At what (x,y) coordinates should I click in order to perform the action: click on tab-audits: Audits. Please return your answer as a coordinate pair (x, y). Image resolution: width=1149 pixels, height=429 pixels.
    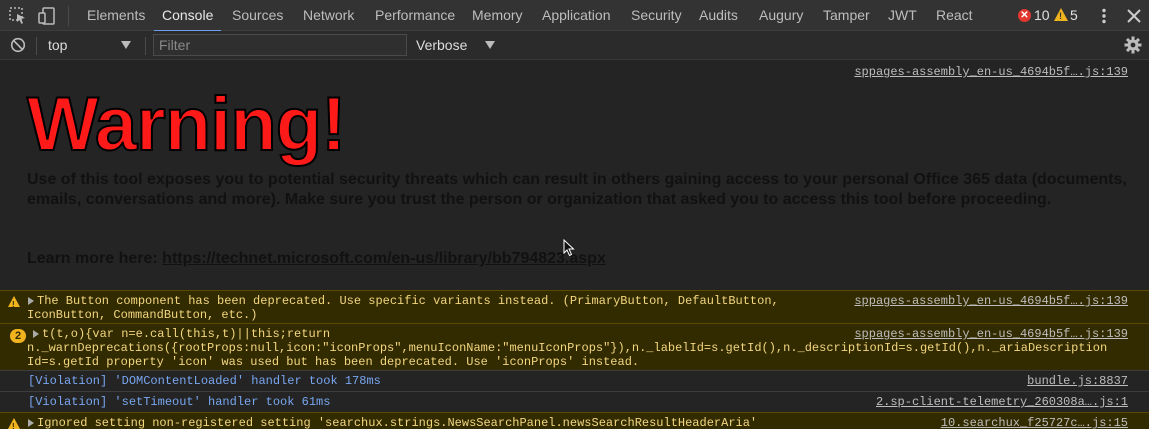
    Looking at the image, I should click on (718, 15).